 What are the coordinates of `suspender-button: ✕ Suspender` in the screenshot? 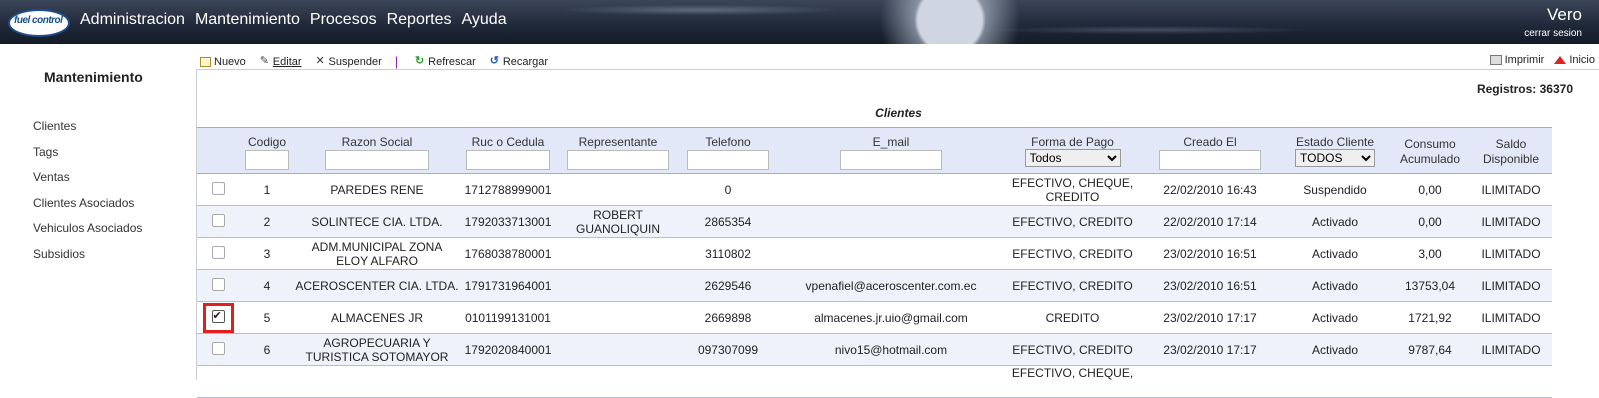 It's located at (348, 61).